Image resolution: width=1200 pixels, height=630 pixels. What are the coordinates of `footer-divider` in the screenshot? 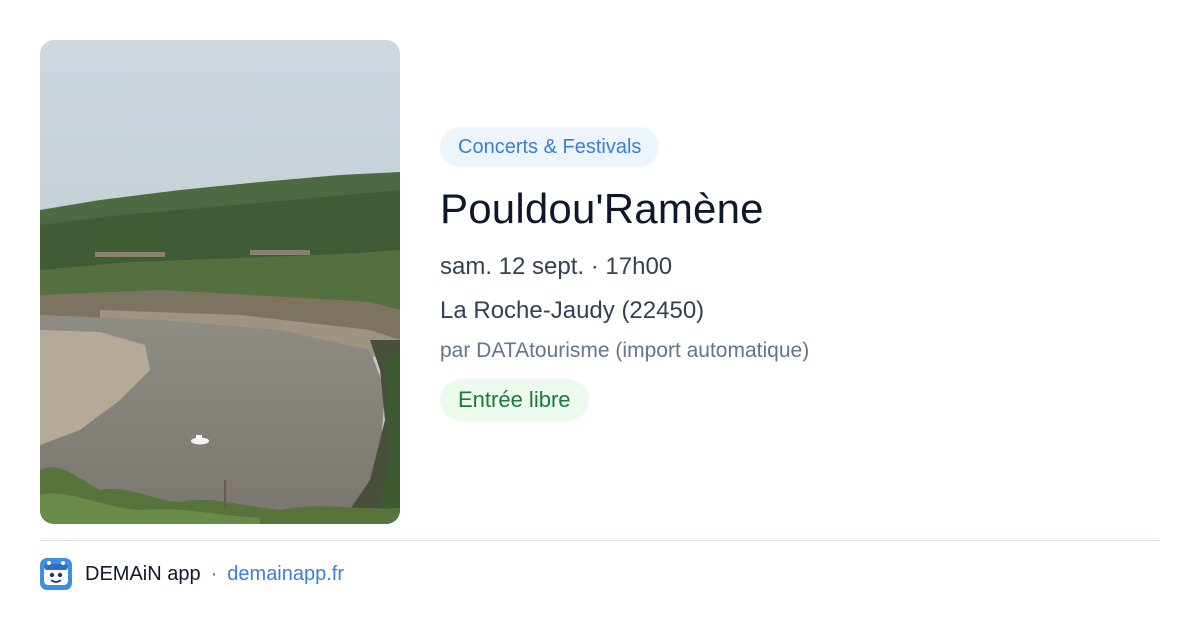 It's located at (600, 540).